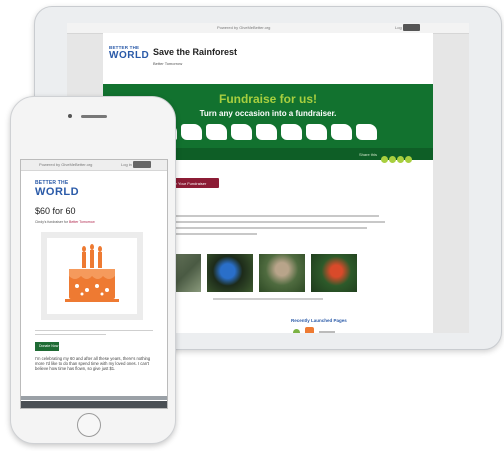 This screenshot has width=504, height=451. Describe the element at coordinates (392, 159) in the screenshot. I see `twitter-icon` at that location.